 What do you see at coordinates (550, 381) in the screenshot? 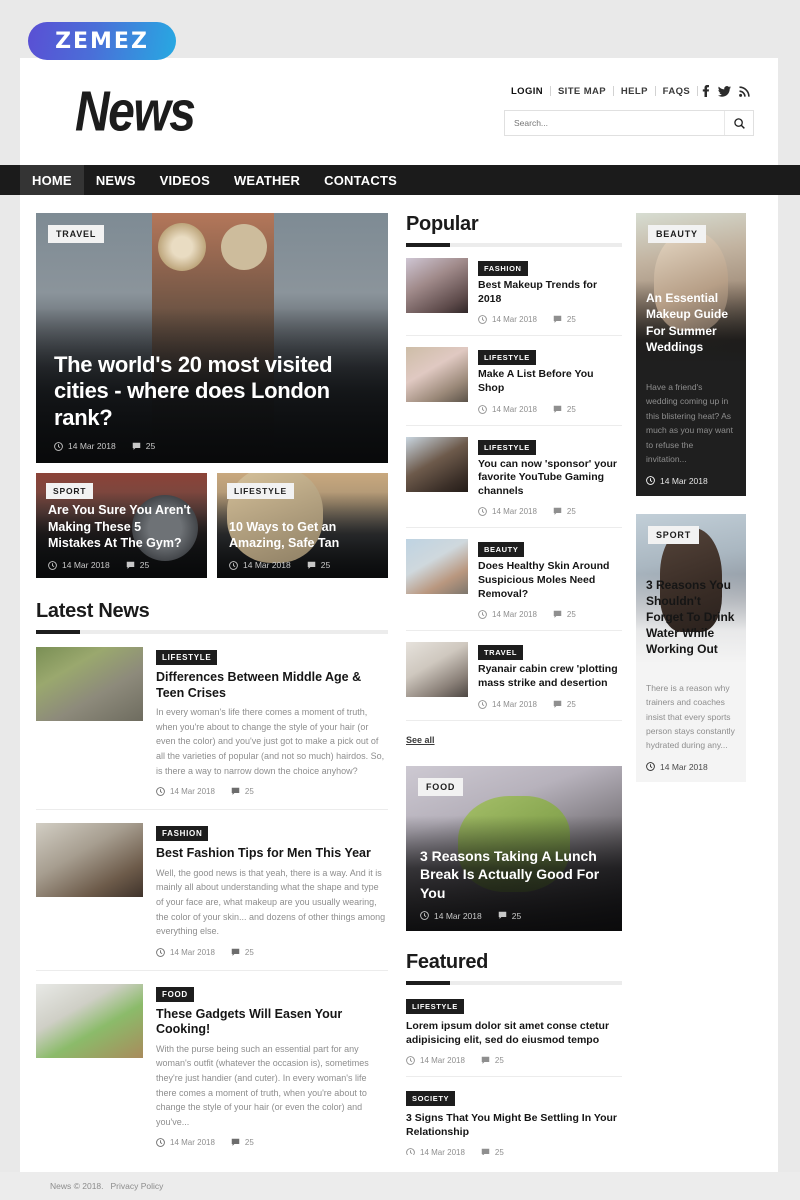
I see `article-title: Make A List Before You Shop` at bounding box center [550, 381].